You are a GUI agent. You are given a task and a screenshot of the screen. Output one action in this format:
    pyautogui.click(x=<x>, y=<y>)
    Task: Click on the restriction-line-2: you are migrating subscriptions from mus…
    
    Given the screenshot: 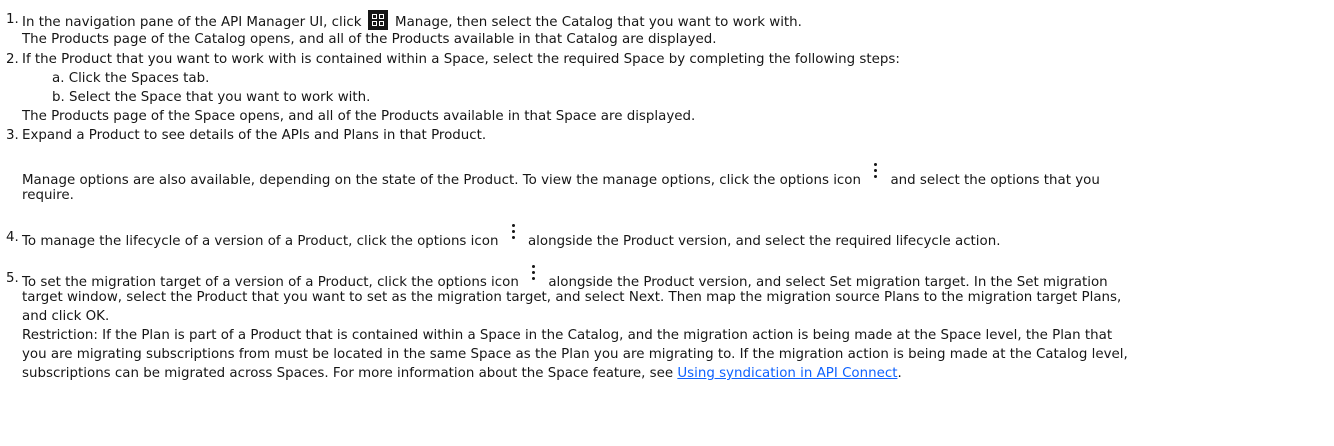 What is the action you would take?
    pyautogui.click(x=575, y=354)
    